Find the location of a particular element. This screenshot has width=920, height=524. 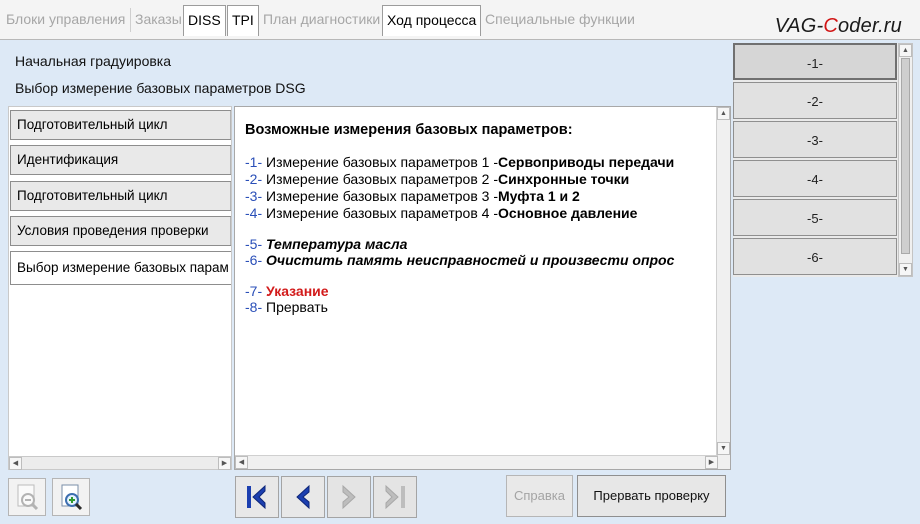

brand-suffix: oder.ru is located at coordinates (869, 26).